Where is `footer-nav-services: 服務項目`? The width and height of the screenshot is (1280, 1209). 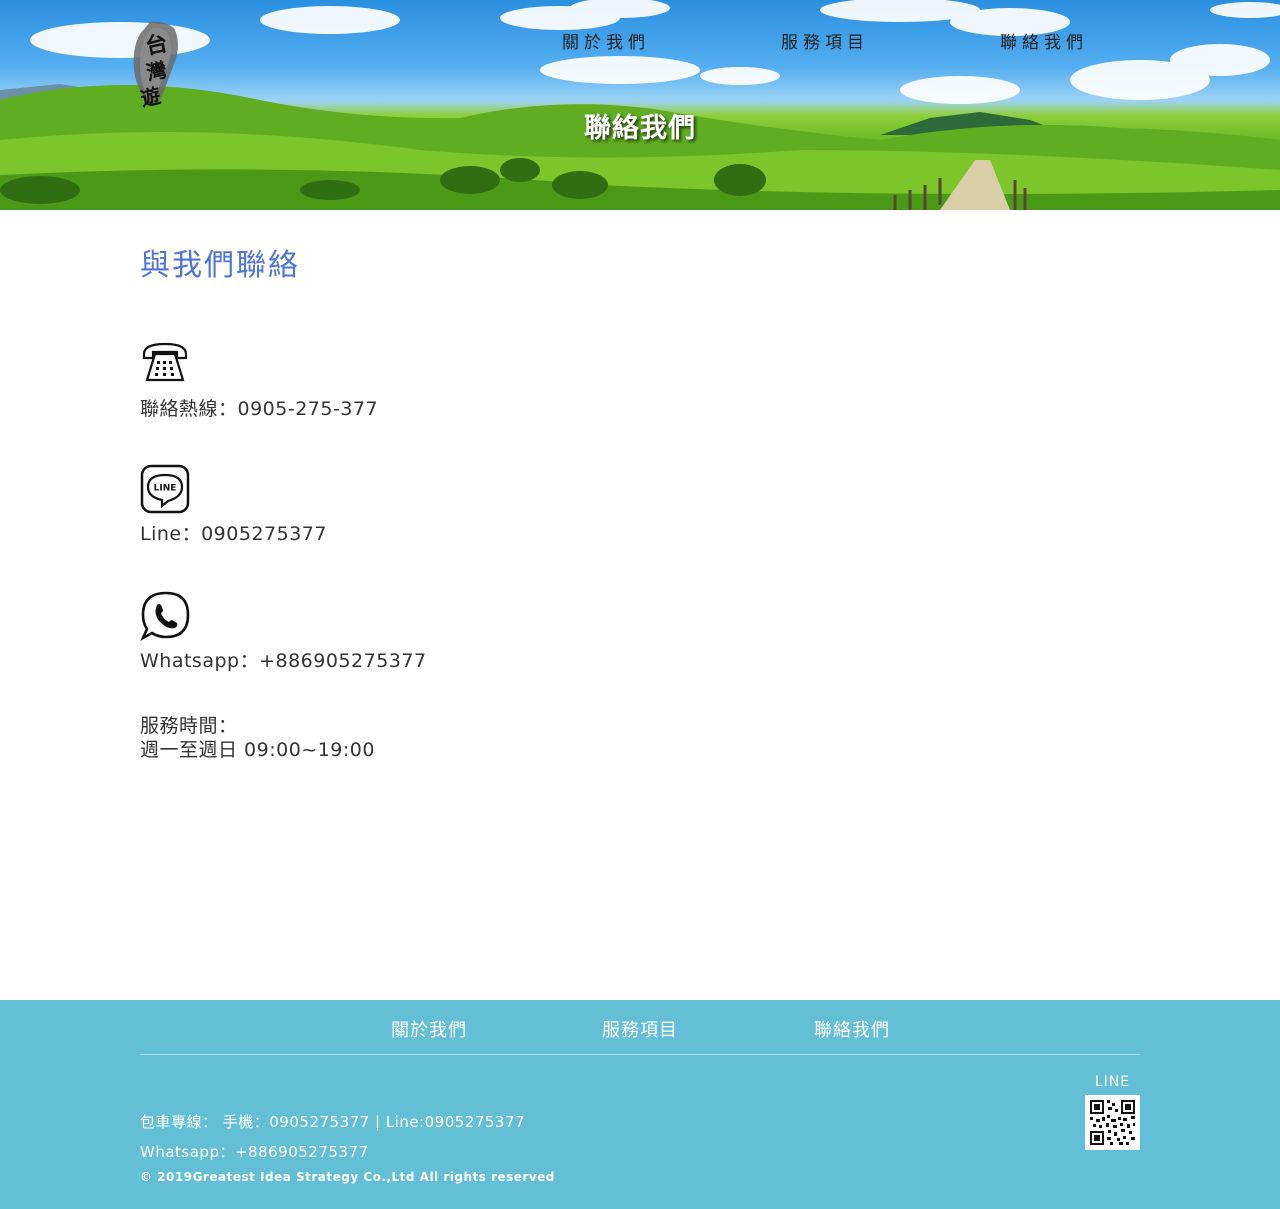 footer-nav-services: 服務項目 is located at coordinates (640, 1029).